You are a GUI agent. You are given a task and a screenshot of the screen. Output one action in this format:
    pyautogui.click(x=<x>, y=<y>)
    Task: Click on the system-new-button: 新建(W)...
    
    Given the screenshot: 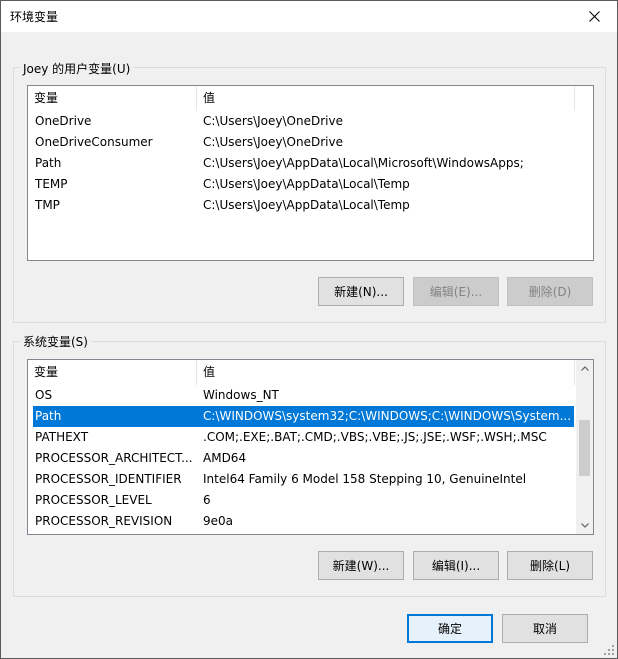 What is the action you would take?
    pyautogui.click(x=361, y=565)
    